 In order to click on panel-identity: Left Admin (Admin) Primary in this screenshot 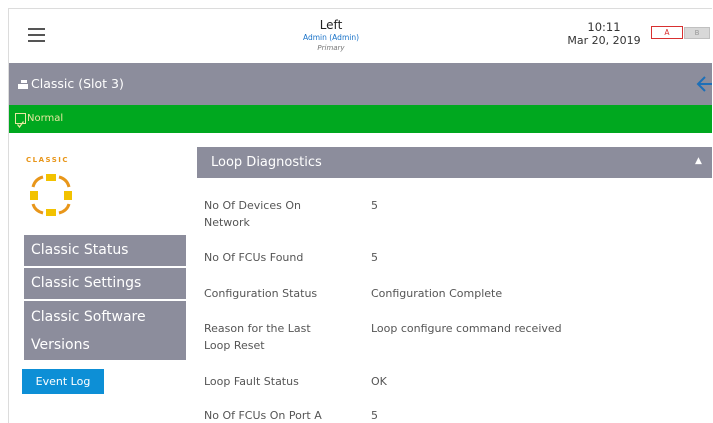, I will do `click(331, 35)`.